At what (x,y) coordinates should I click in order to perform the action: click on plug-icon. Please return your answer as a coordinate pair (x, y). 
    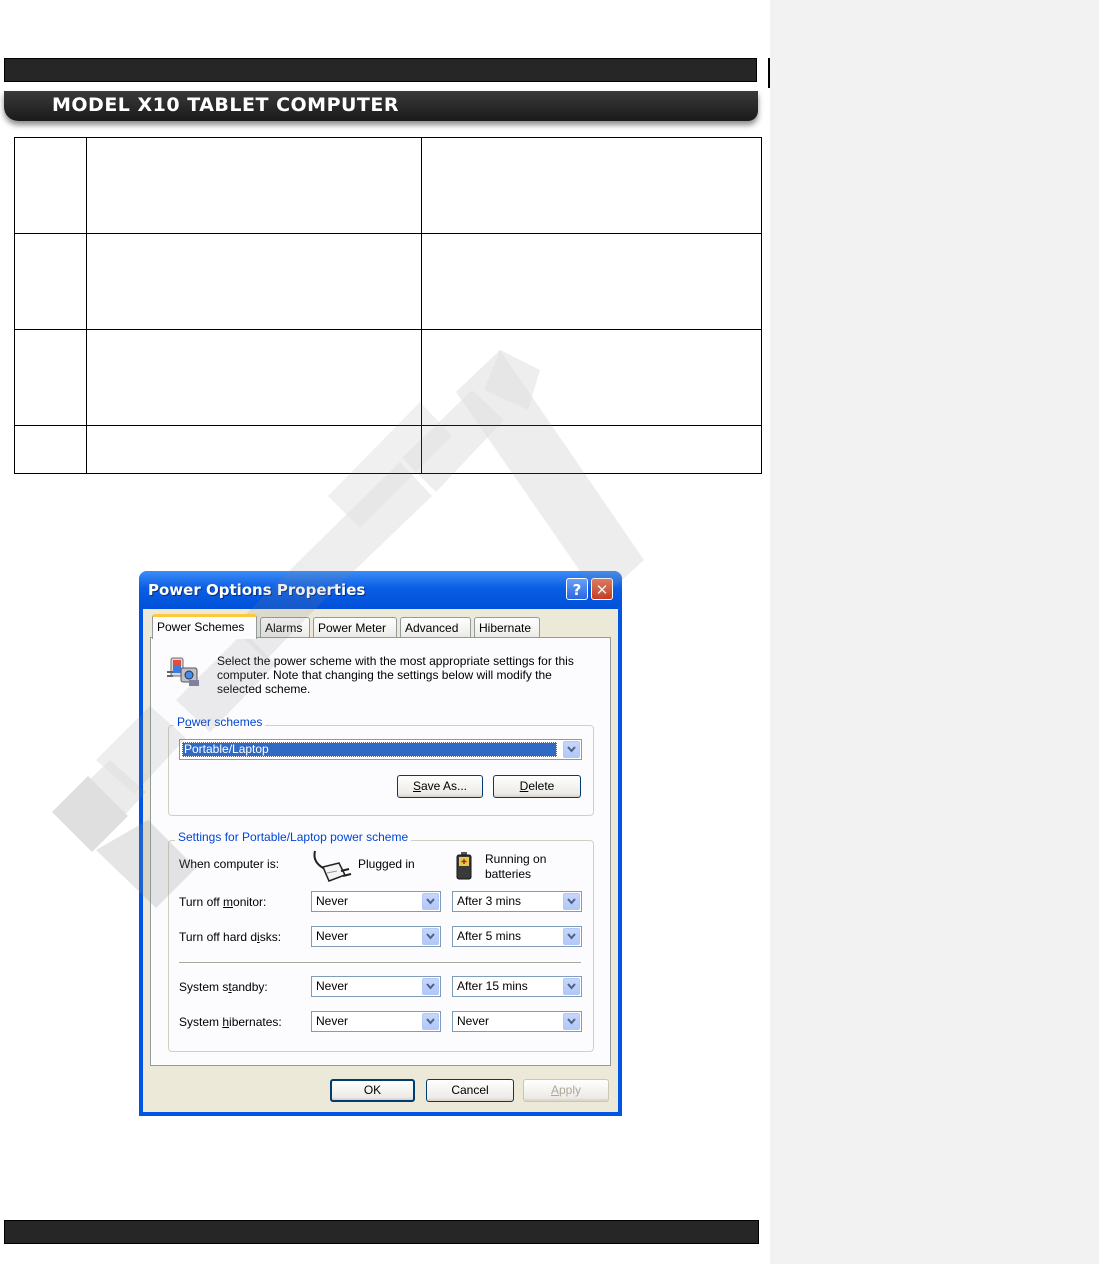
    Looking at the image, I should click on (332, 866).